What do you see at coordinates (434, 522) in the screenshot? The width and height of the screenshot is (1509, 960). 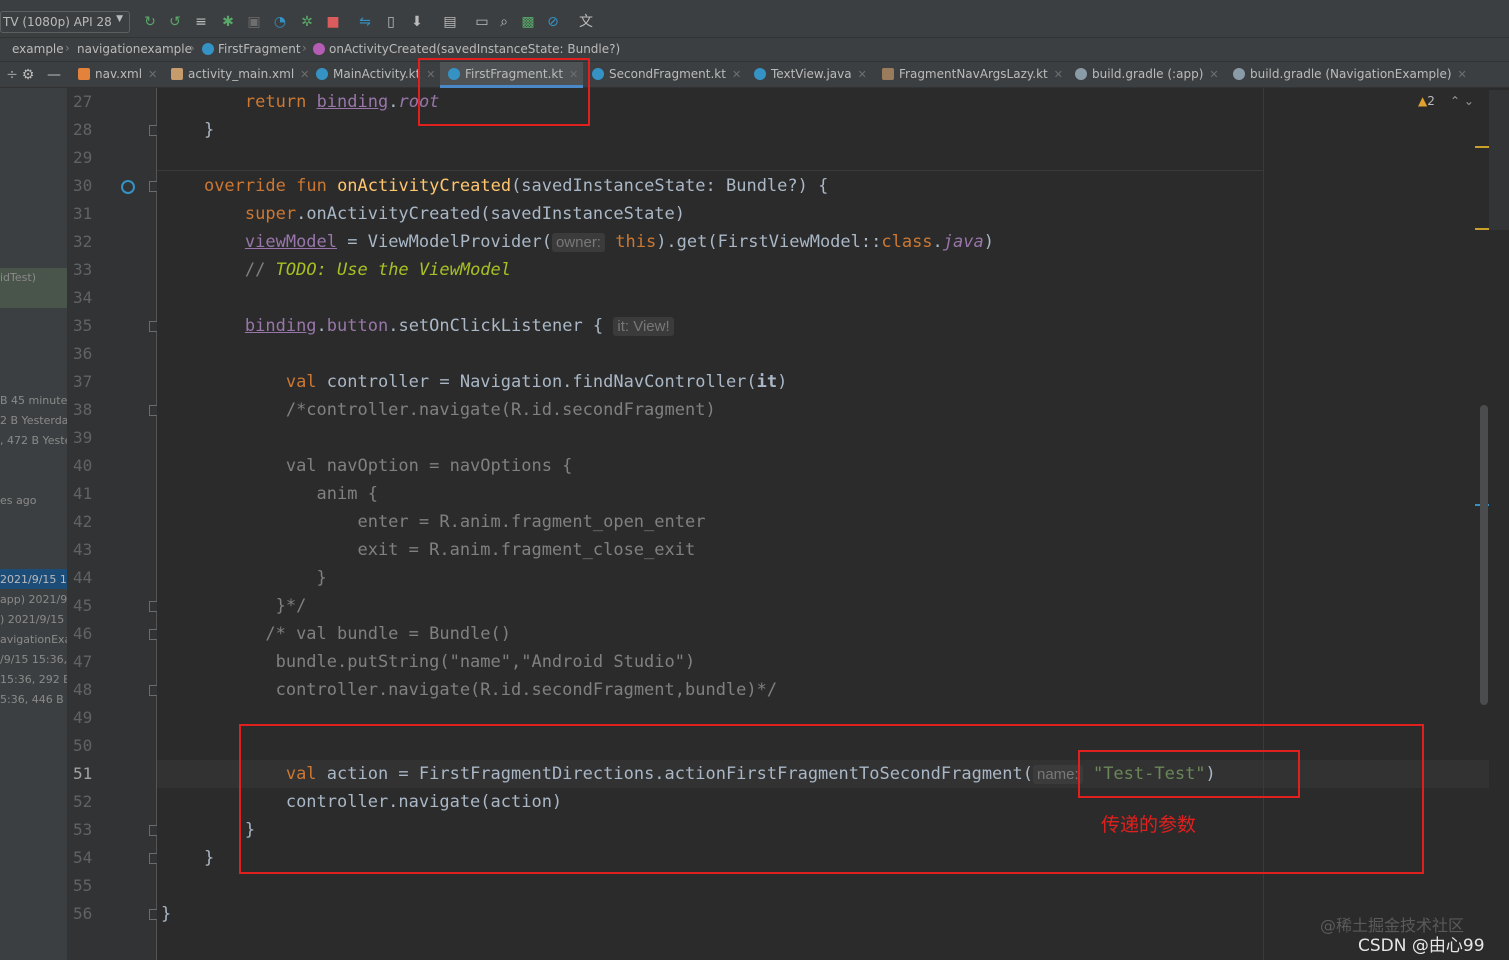 I see `code-line-42: enter = R.anim.fragment_open_enter` at bounding box center [434, 522].